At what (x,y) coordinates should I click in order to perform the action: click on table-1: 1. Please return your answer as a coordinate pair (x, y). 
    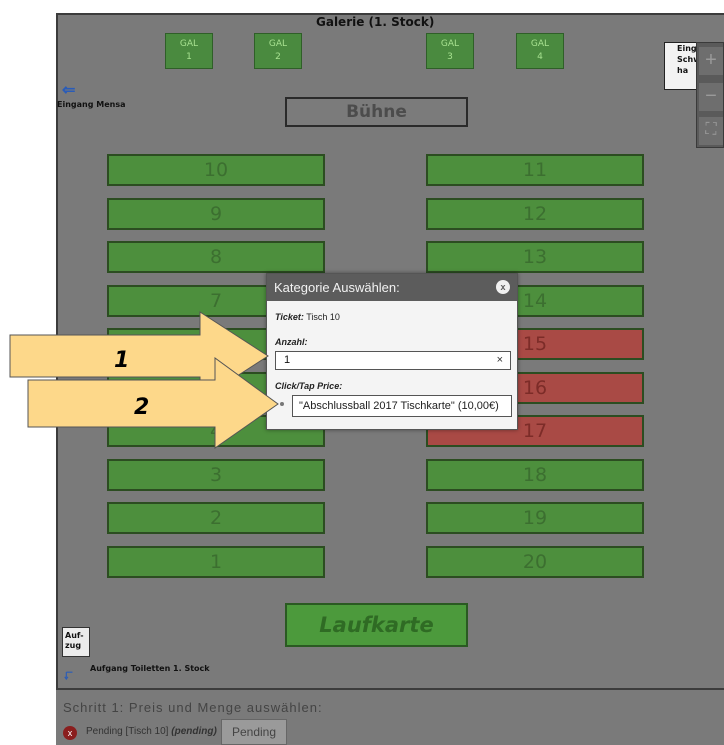
    Looking at the image, I should click on (216, 562).